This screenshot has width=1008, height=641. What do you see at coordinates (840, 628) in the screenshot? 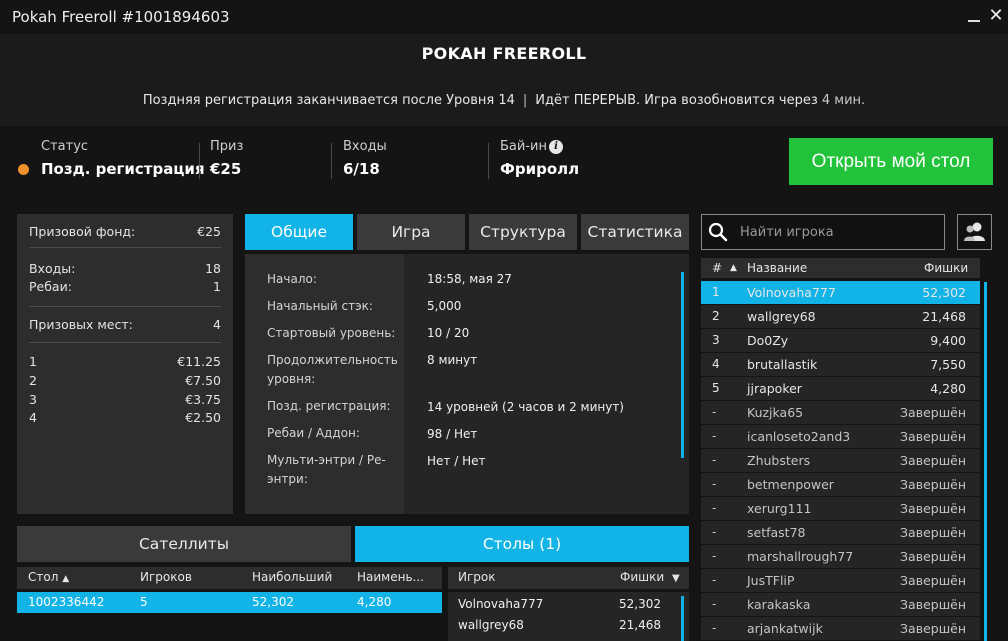
I see `ranking-row: - arjankatwijk Завершён` at bounding box center [840, 628].